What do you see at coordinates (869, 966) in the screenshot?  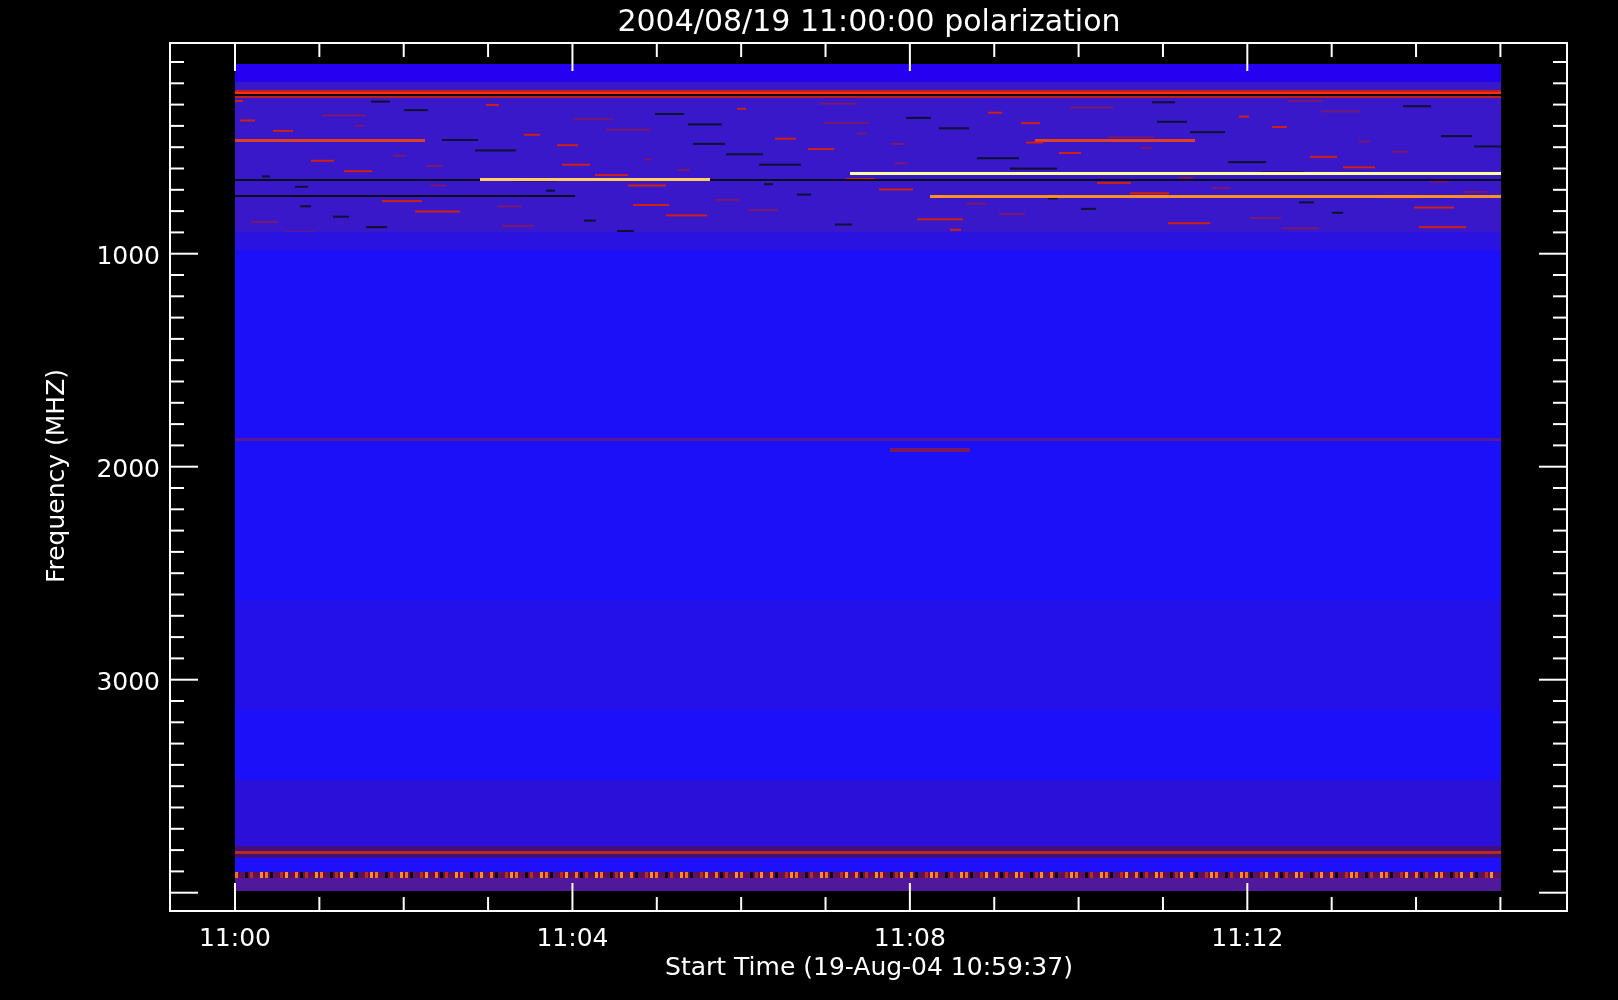 I see `x-axis-label: Start Time (19-Aug-04 10:59:37)` at bounding box center [869, 966].